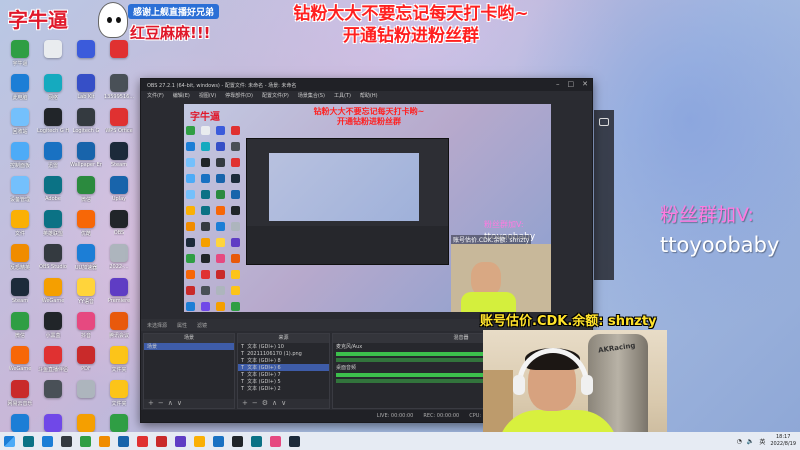  I want to click on clock: 18:17 2022/8/19, so click(783, 441).